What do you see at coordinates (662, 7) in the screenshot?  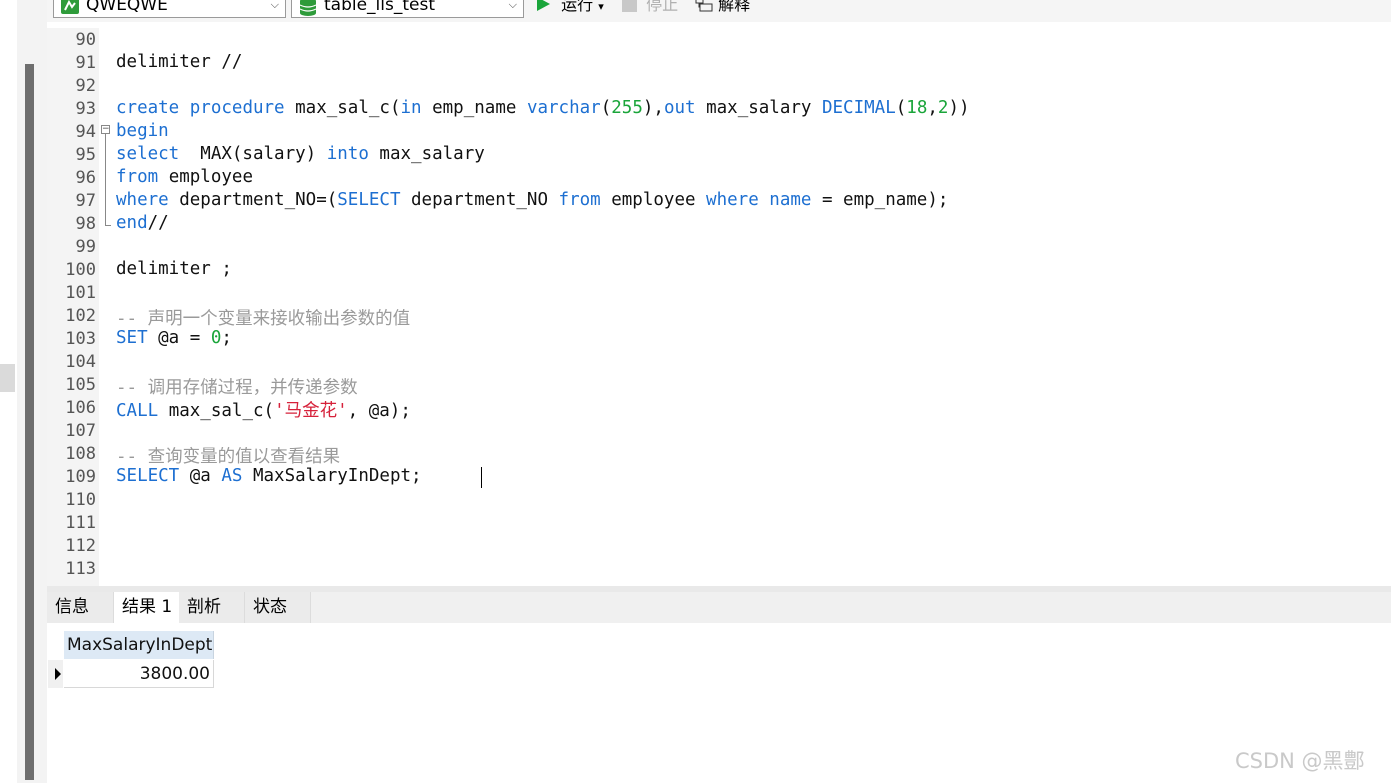 I see `stop-label: 停止` at bounding box center [662, 7].